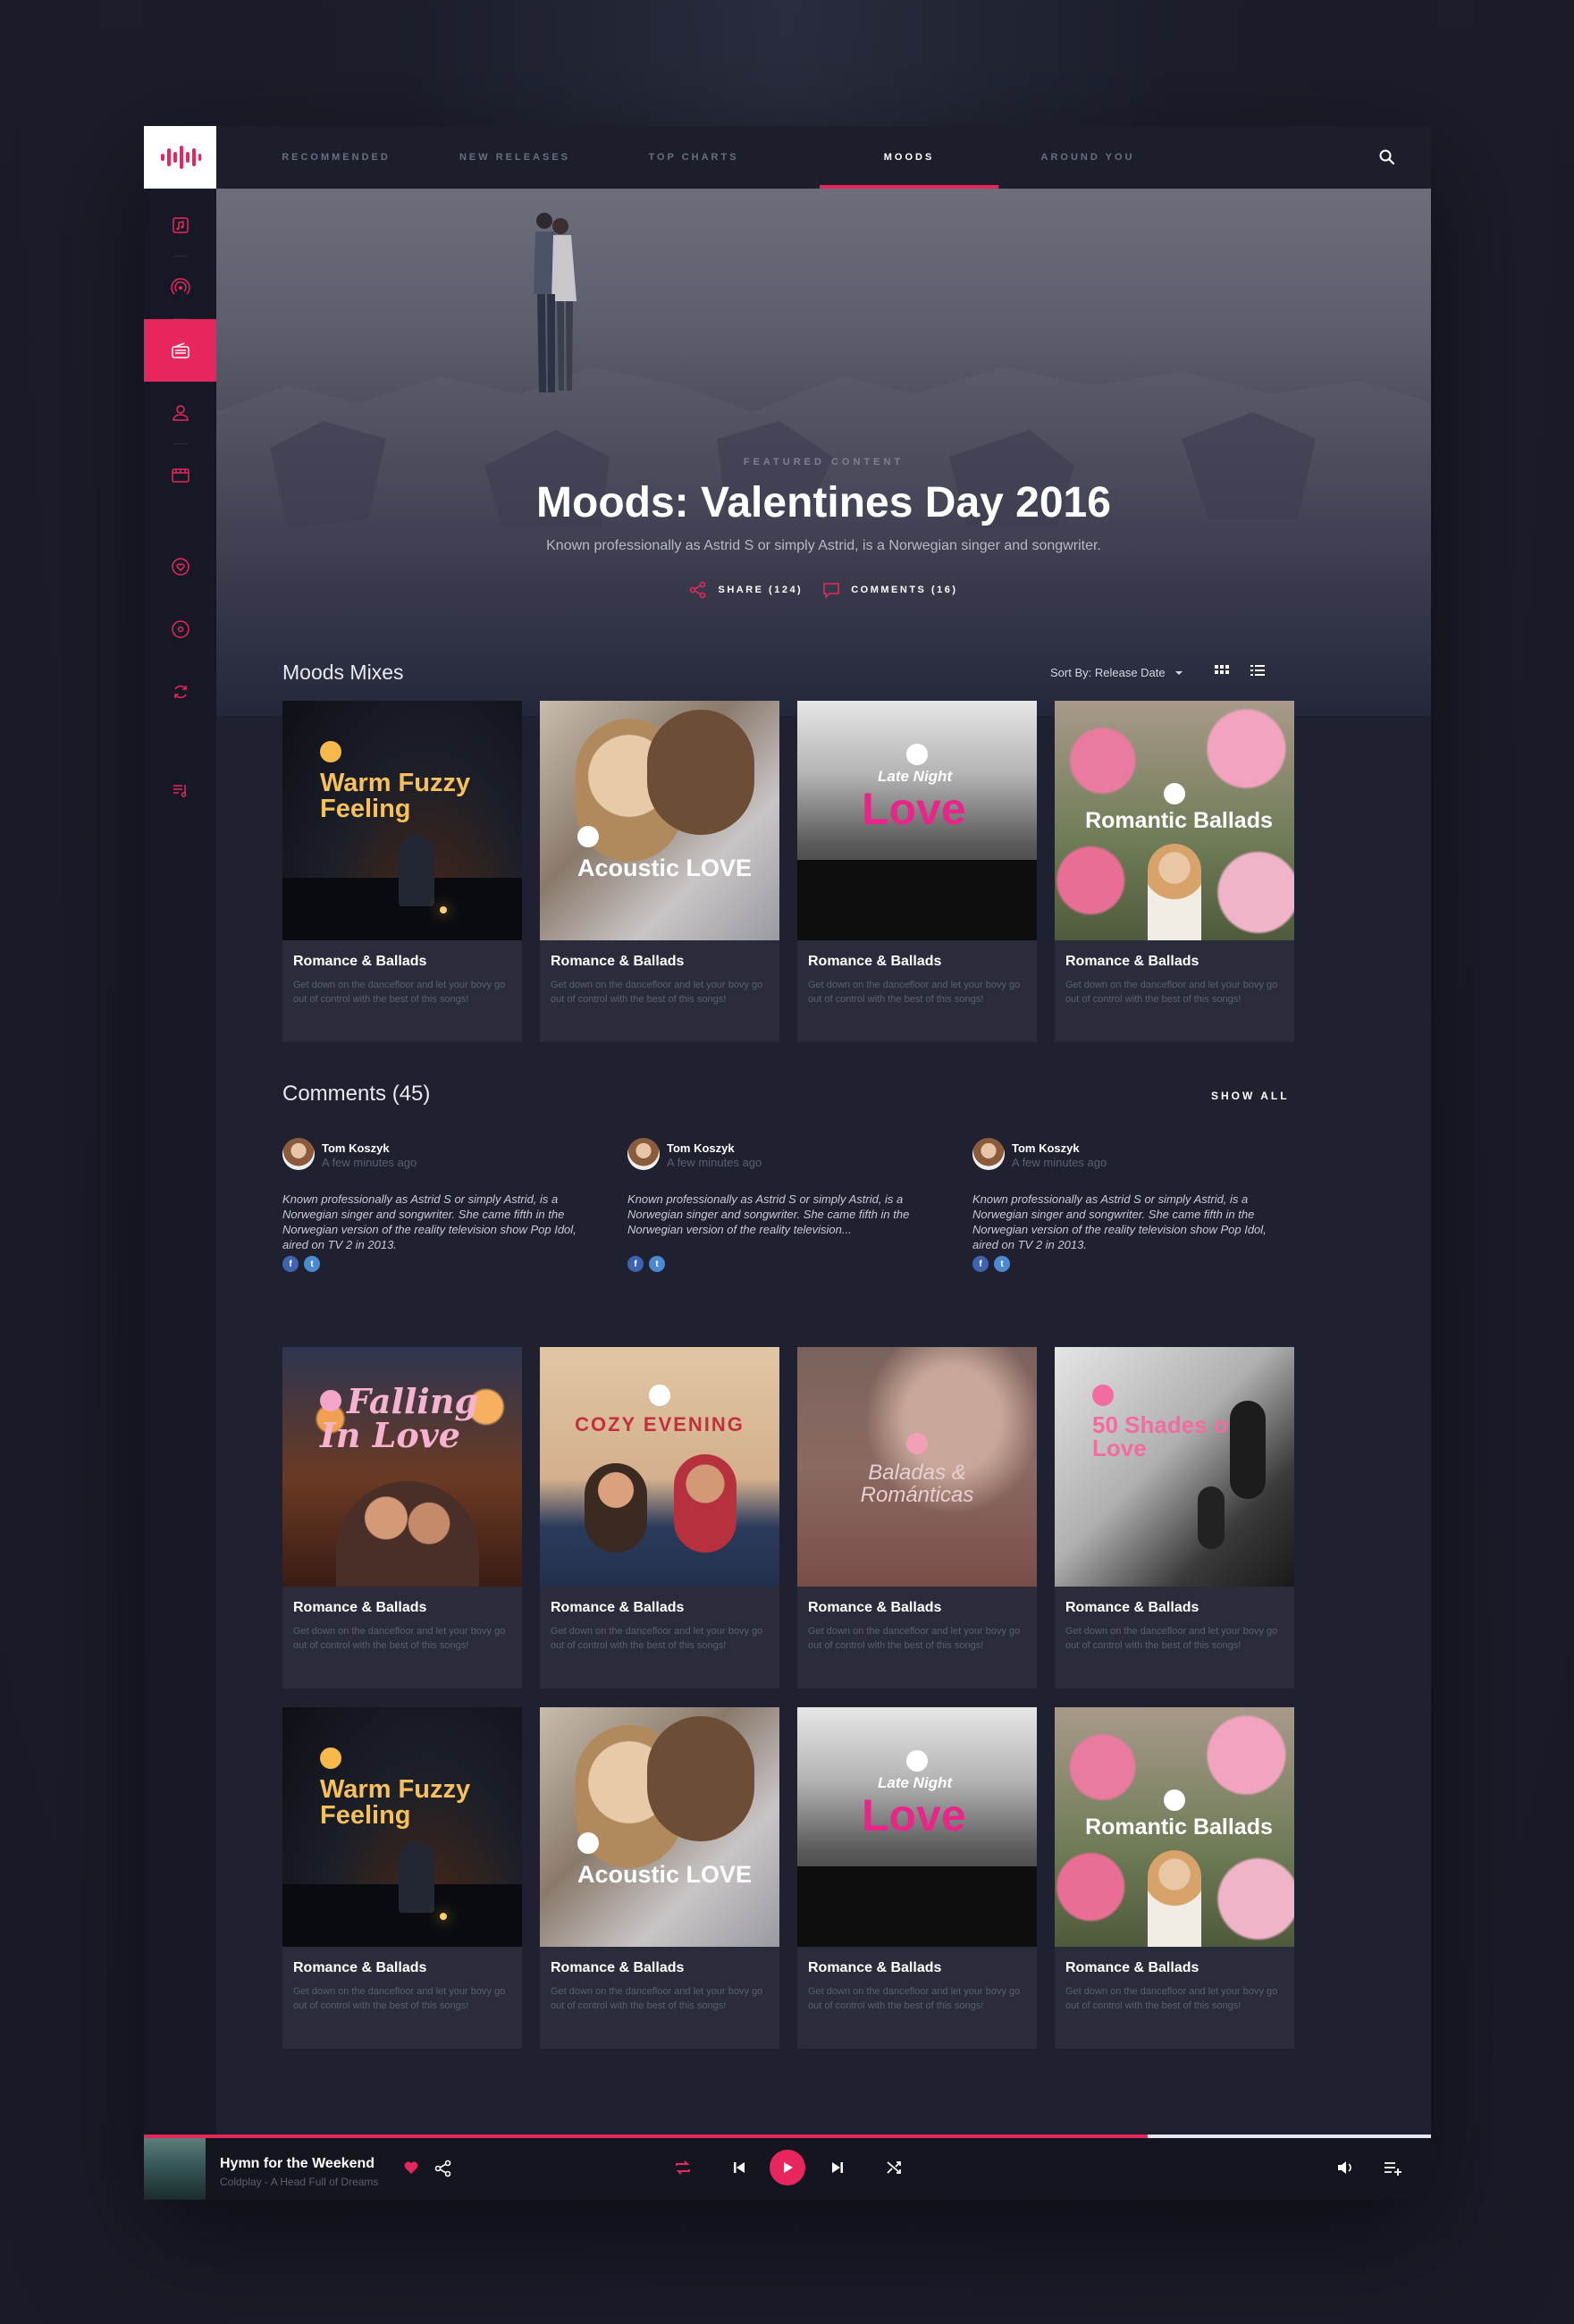  What do you see at coordinates (336, 157) in the screenshot?
I see `tab-recommended: RECOMMENDED` at bounding box center [336, 157].